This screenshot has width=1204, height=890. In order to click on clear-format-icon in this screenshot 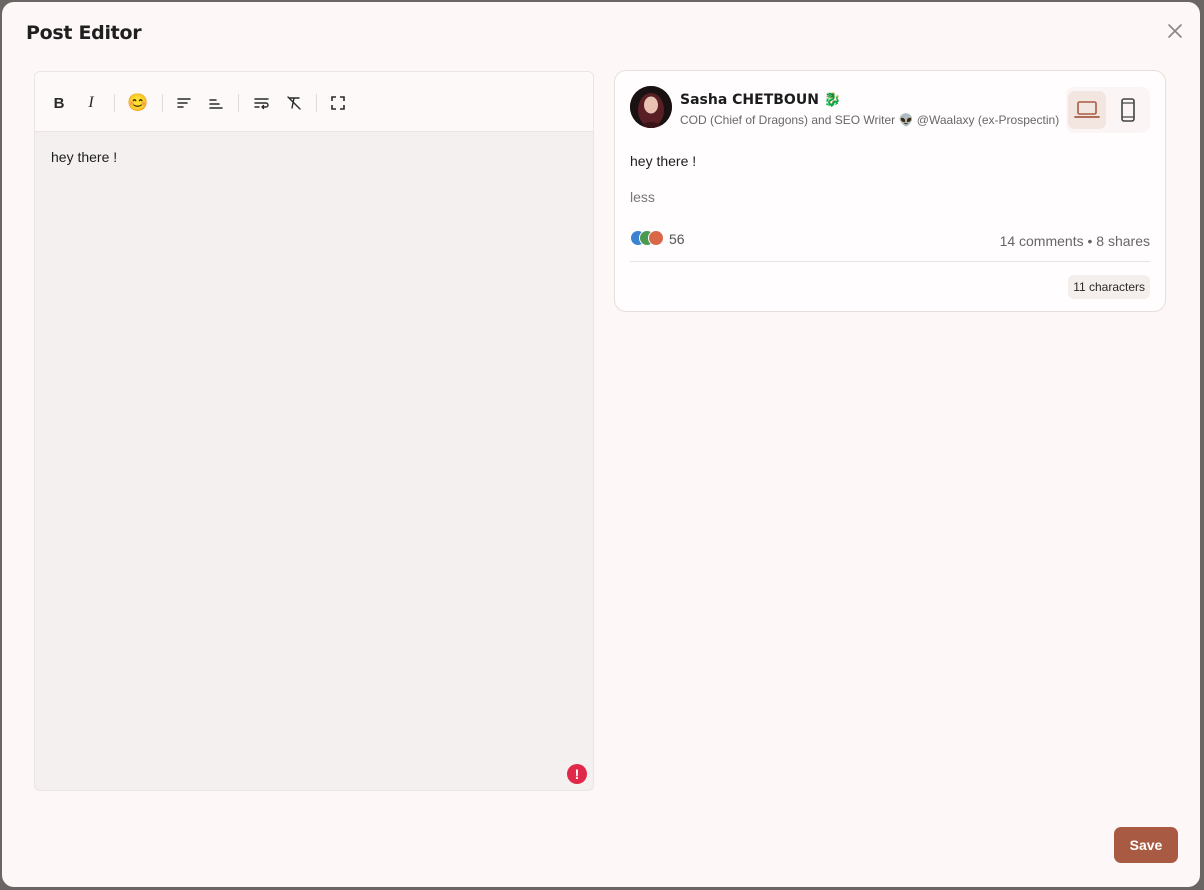, I will do `click(294, 103)`.